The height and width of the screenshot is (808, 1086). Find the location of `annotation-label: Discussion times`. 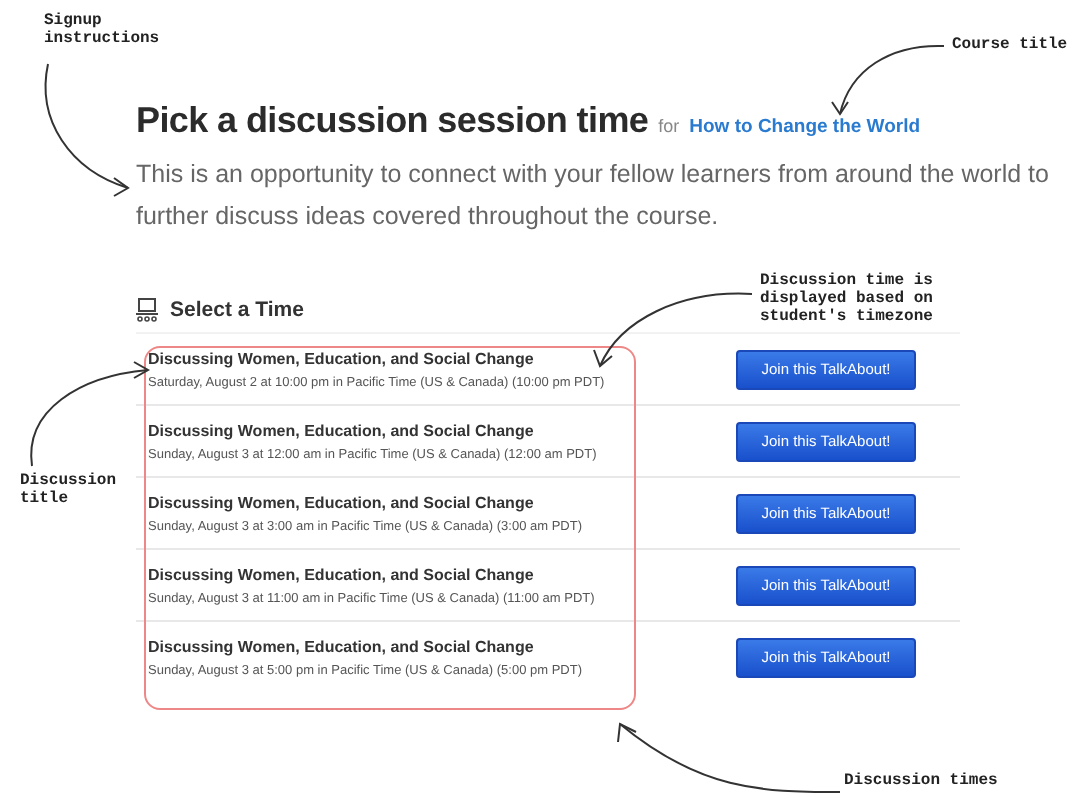

annotation-label: Discussion times is located at coordinates (922, 781).